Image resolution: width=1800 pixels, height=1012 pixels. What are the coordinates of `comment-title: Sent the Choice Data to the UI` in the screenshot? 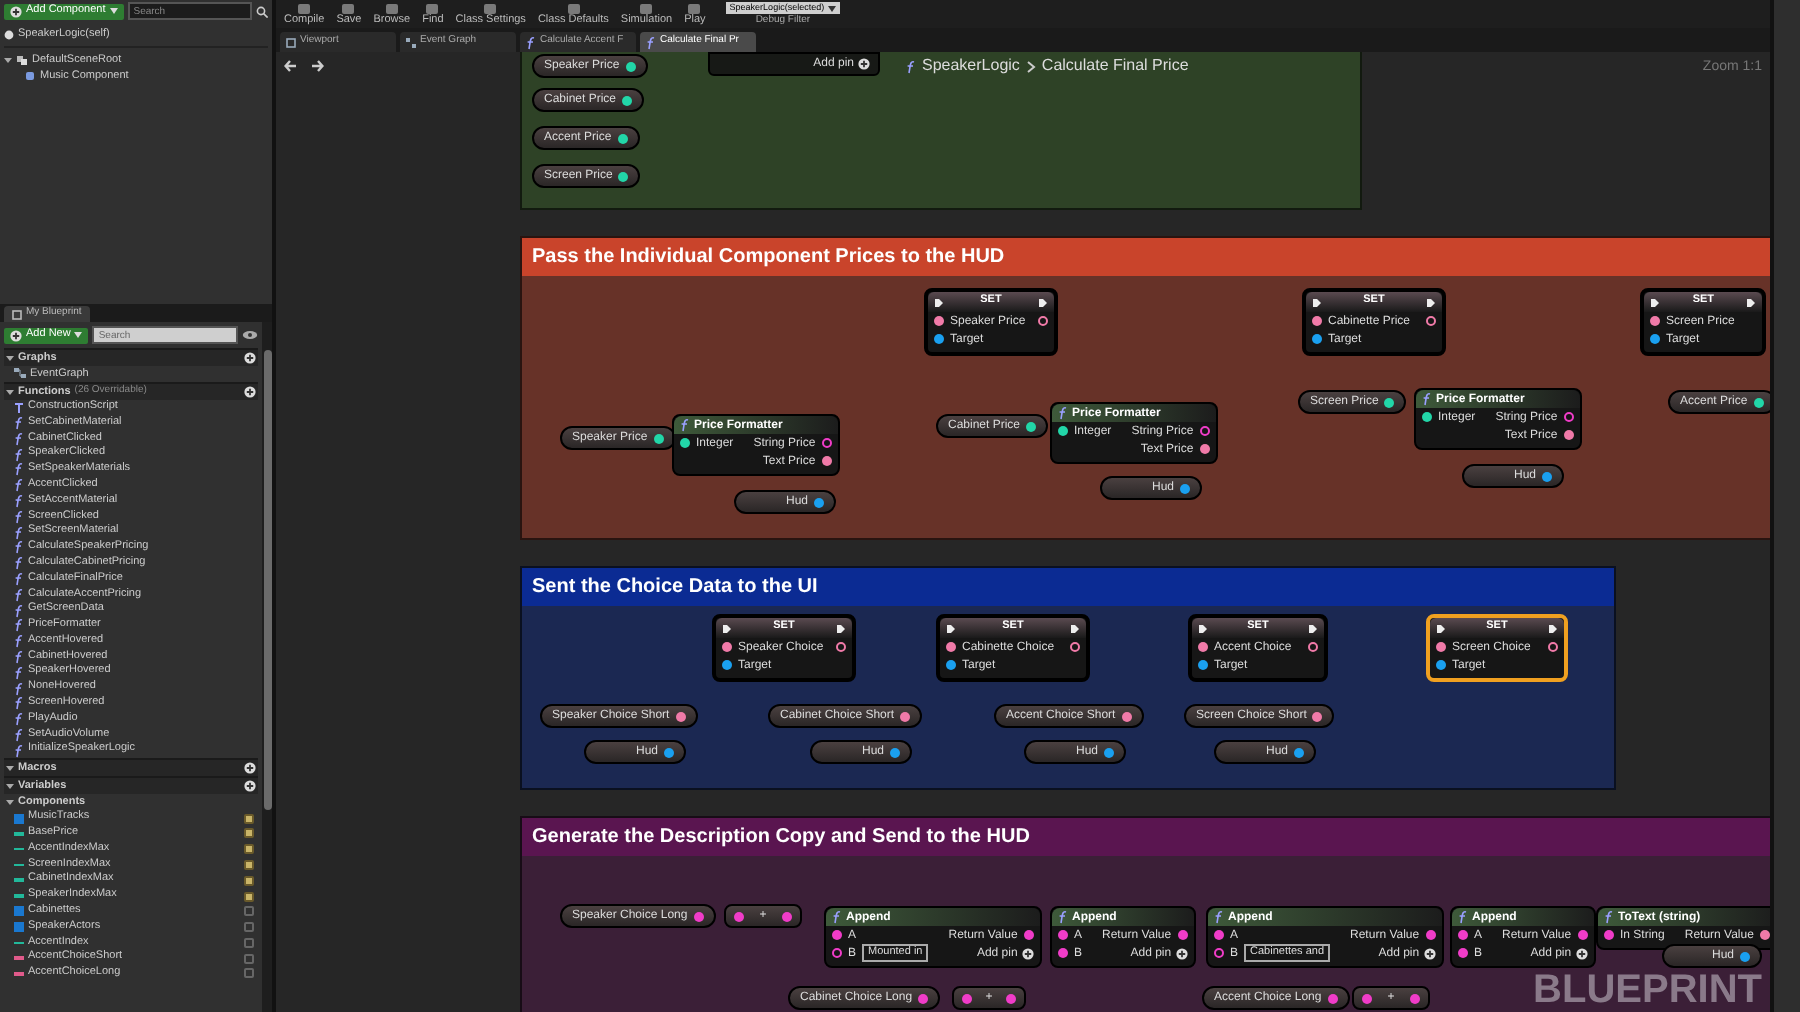 It's located at (1068, 587).